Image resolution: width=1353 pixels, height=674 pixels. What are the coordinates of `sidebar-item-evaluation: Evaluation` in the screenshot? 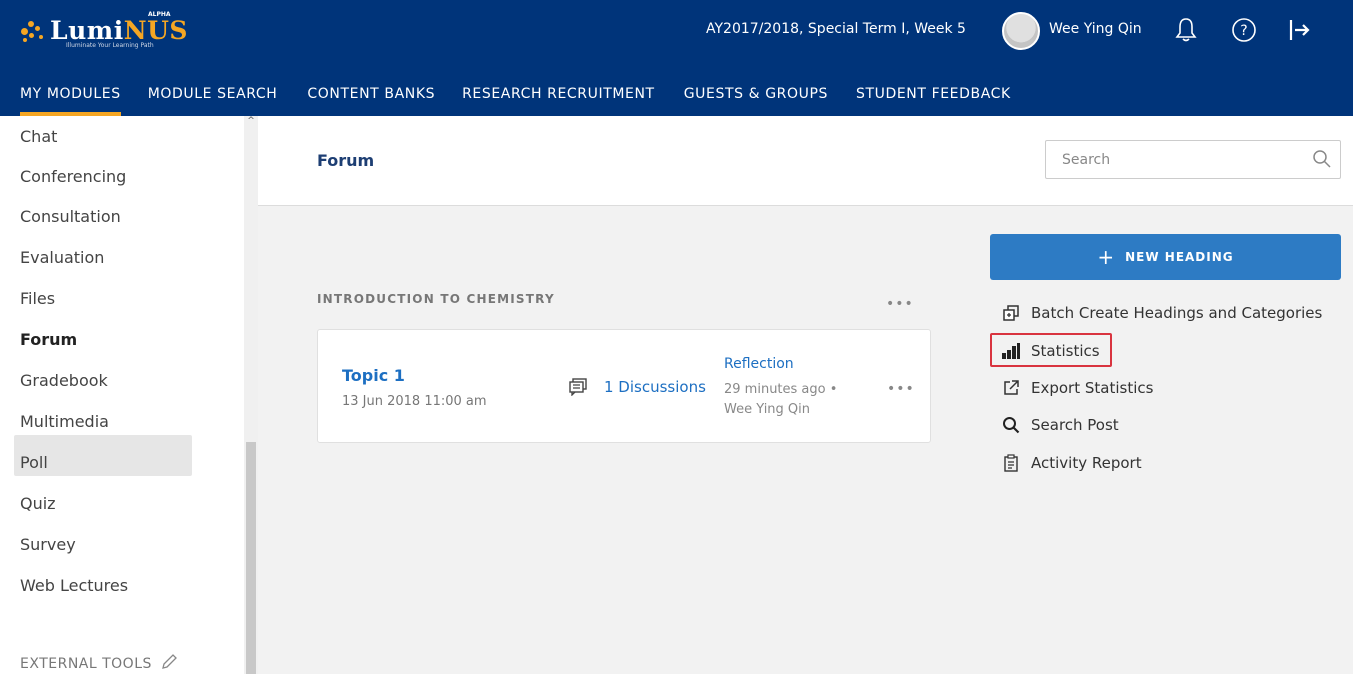 It's located at (62, 257).